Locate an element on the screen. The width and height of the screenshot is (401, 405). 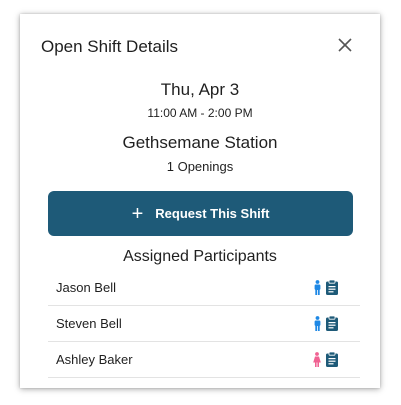
plus-icon: + is located at coordinates (137, 213).